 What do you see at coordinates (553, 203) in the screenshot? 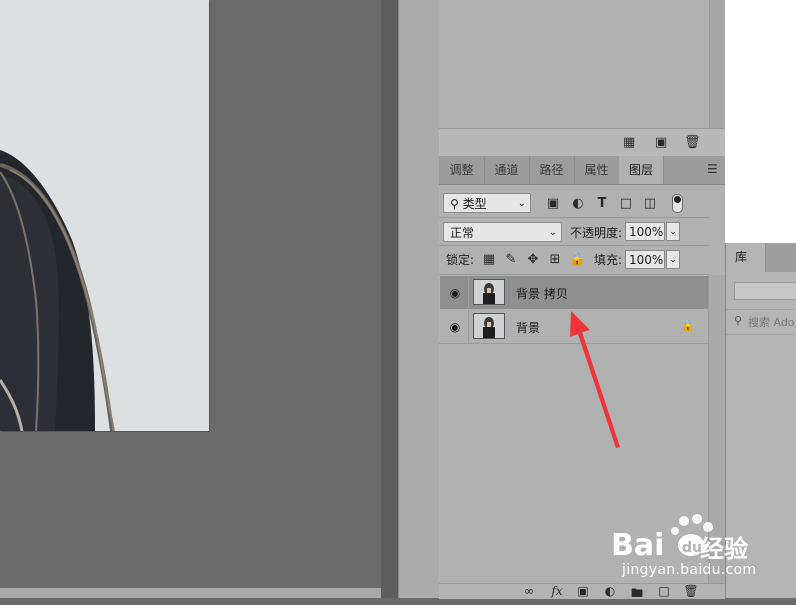
I see `image-filter-icon: ▣` at bounding box center [553, 203].